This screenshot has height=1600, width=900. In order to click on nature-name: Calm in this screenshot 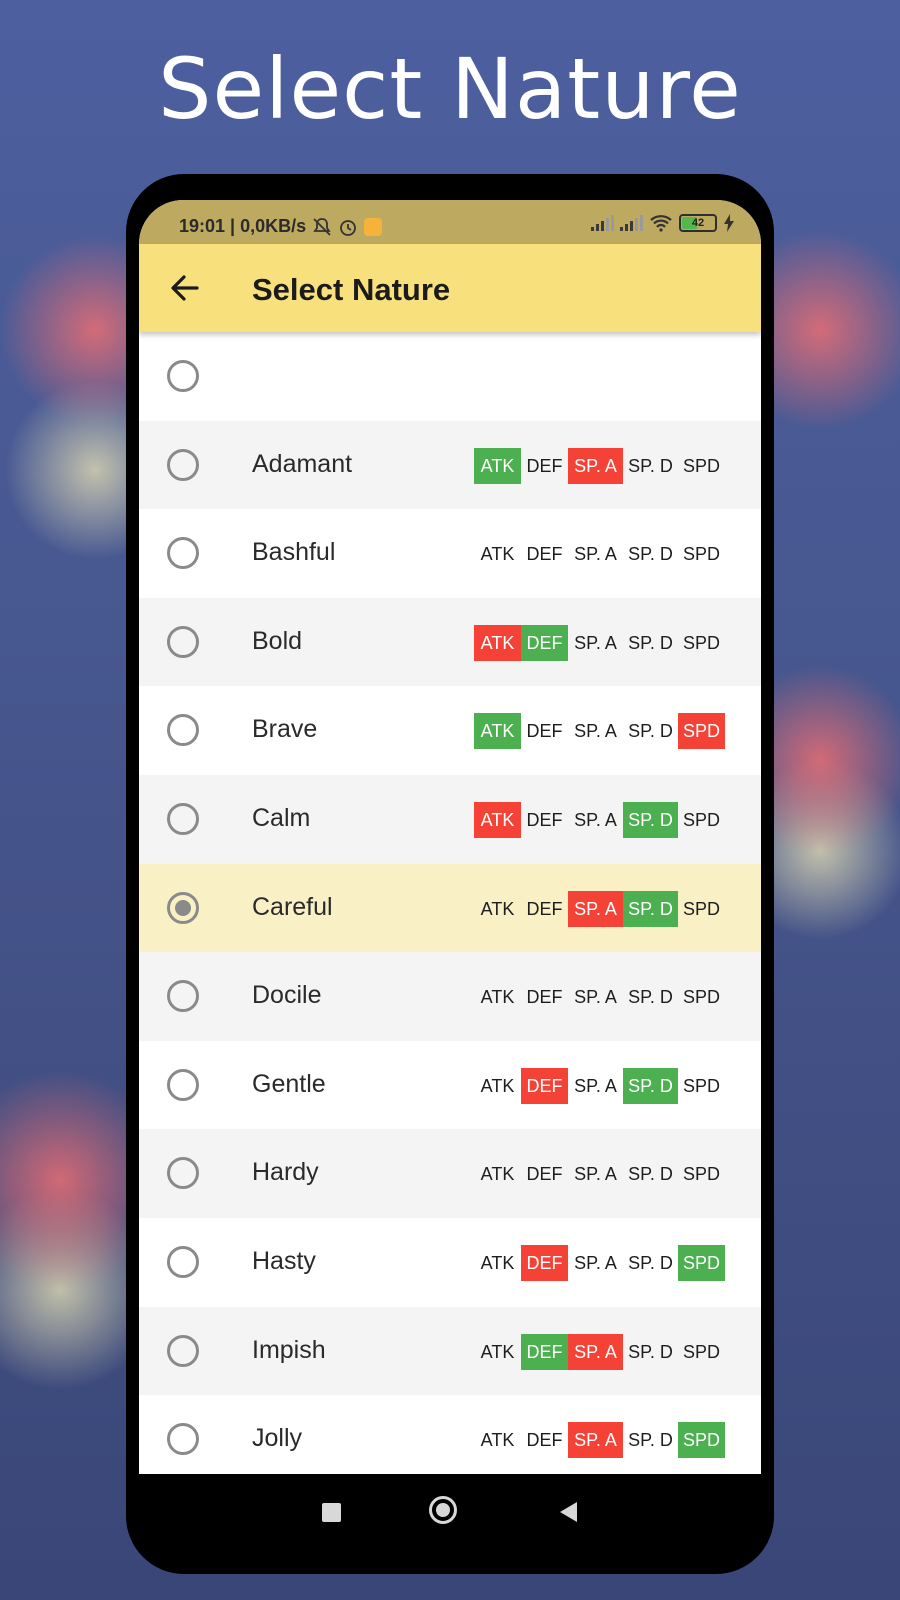, I will do `click(281, 817)`.